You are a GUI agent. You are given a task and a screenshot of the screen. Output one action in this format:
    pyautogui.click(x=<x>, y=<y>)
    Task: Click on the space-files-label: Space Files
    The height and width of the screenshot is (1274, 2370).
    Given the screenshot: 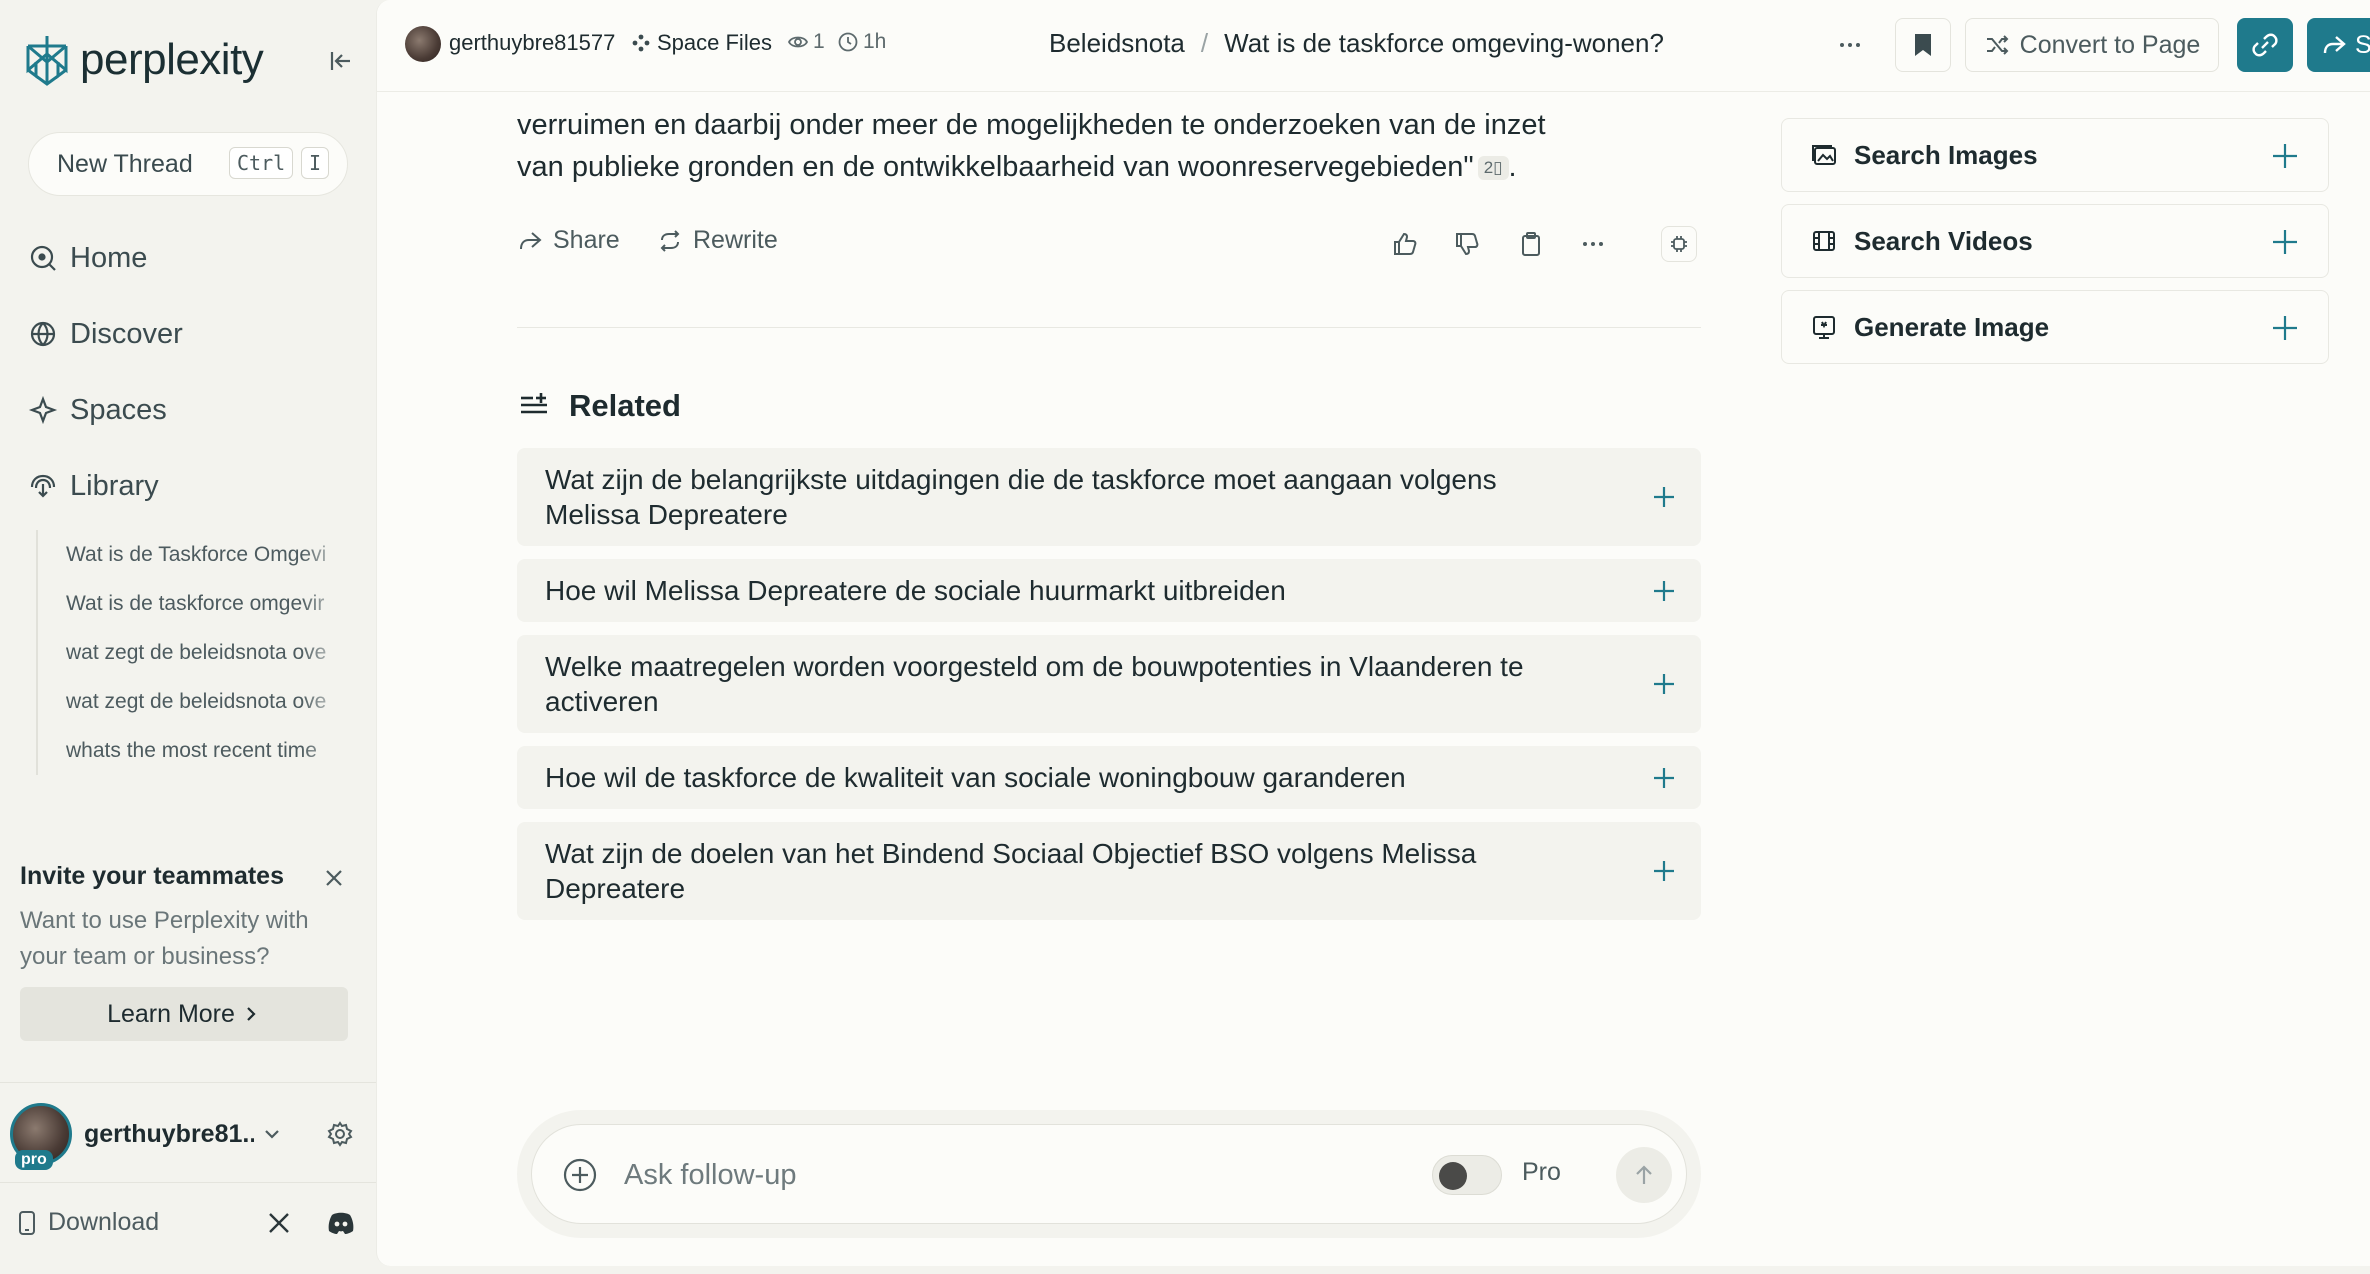 What is the action you would take?
    pyautogui.click(x=714, y=42)
    